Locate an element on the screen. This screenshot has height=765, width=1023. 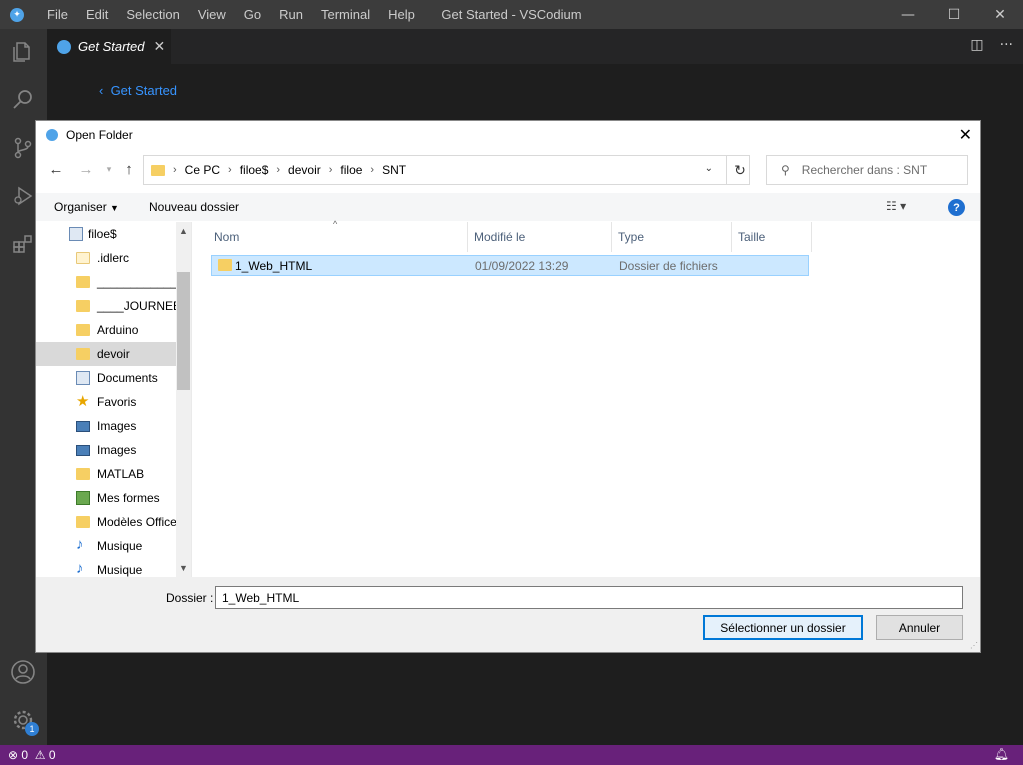
nav-item-underscore-folder: _______________ is located at coordinates (106, 282).